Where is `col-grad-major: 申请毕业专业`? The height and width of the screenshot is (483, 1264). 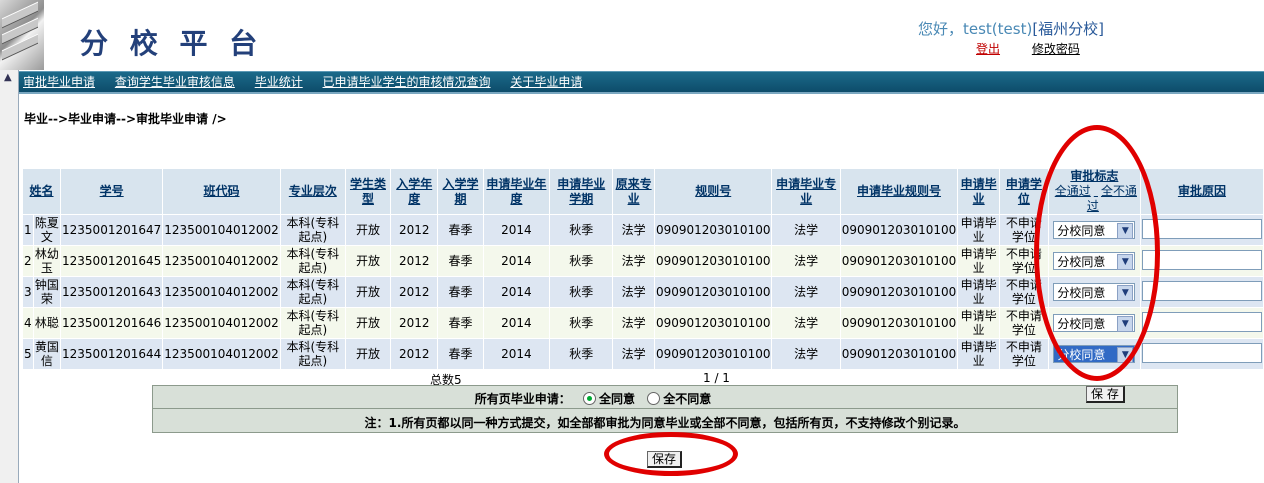
col-grad-major: 申请毕业专业 is located at coordinates (806, 191).